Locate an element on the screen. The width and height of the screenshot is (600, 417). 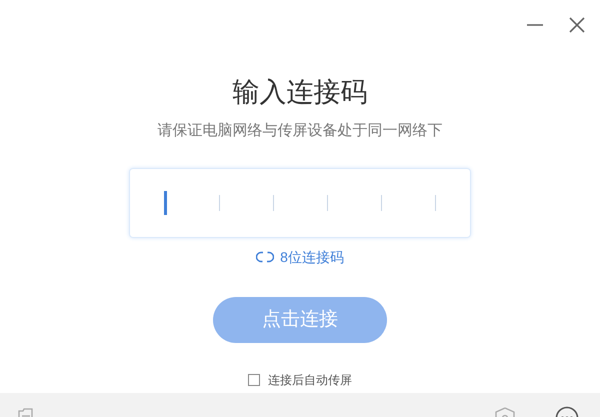
checkbox-label: 连接后自动传屏 is located at coordinates (310, 380).